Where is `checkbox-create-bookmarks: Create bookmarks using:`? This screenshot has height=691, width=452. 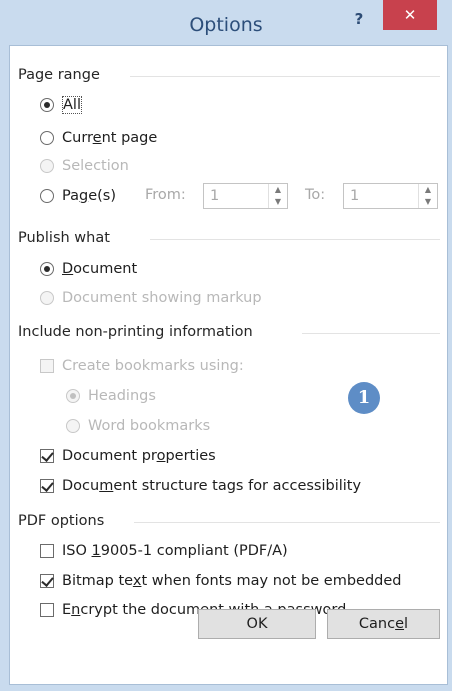
checkbox-create-bookmarks: Create bookmarks using: is located at coordinates (142, 366).